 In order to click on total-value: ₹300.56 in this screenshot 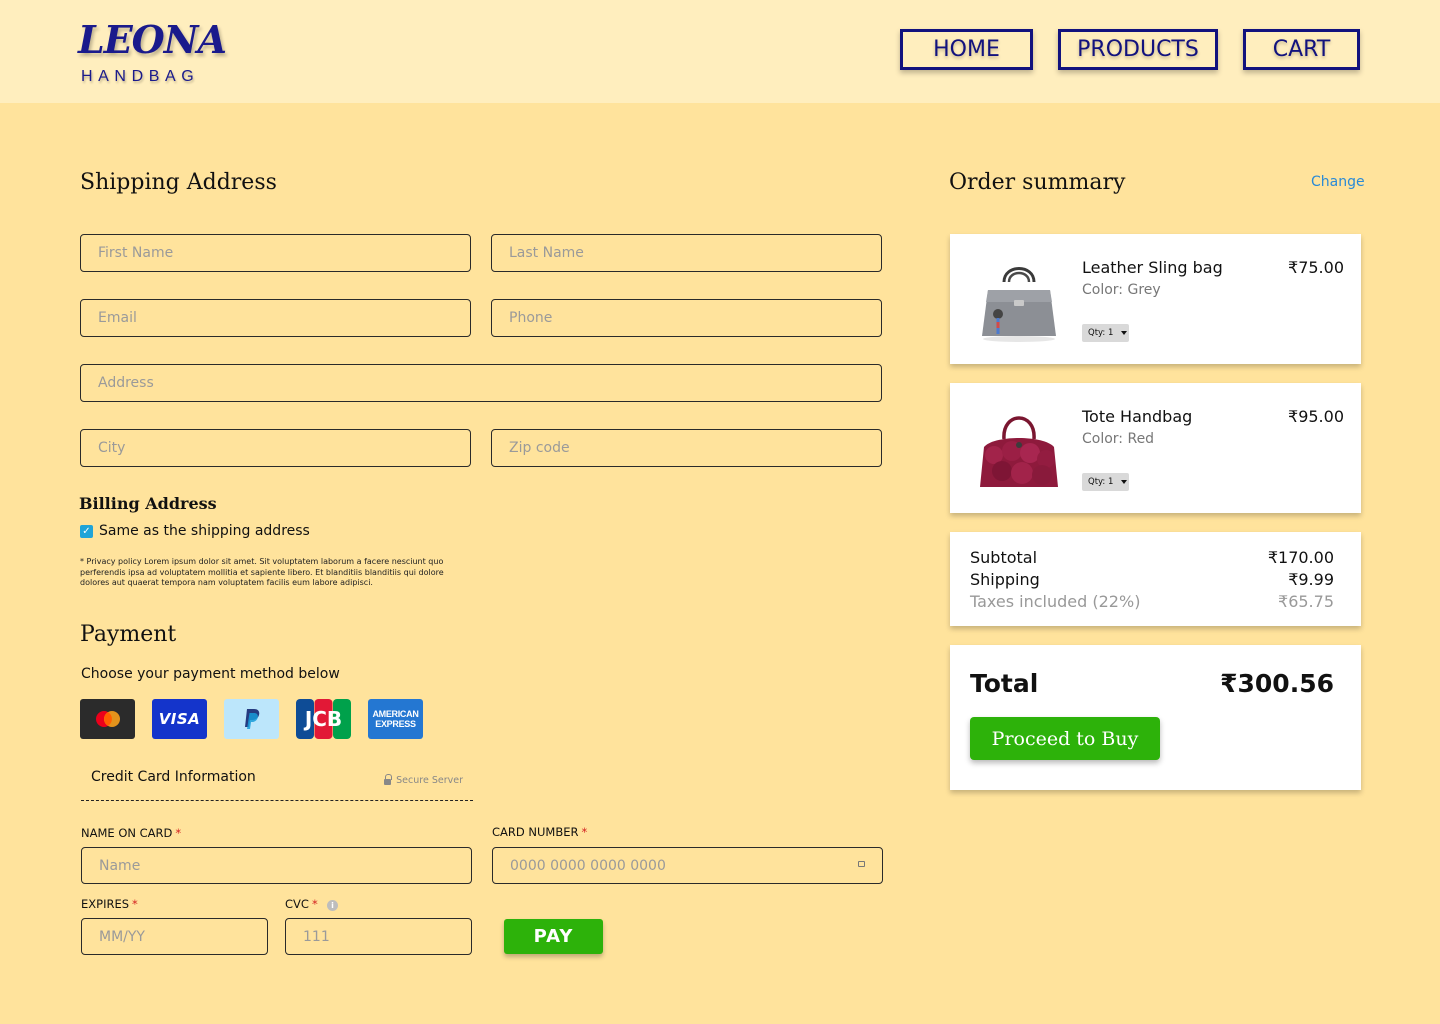, I will do `click(1277, 683)`.